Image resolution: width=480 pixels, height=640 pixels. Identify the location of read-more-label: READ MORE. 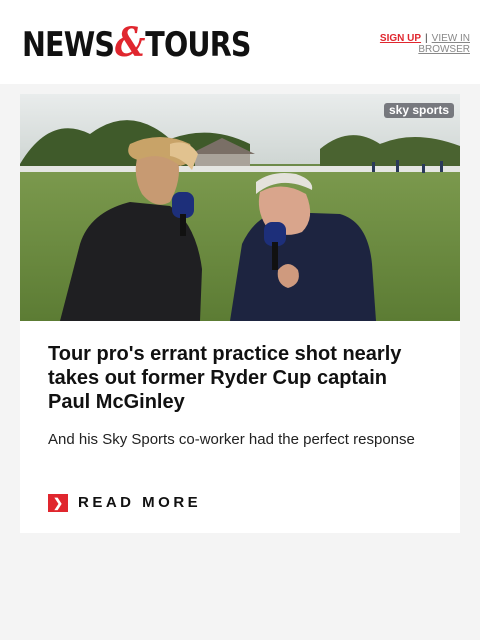
(140, 502).